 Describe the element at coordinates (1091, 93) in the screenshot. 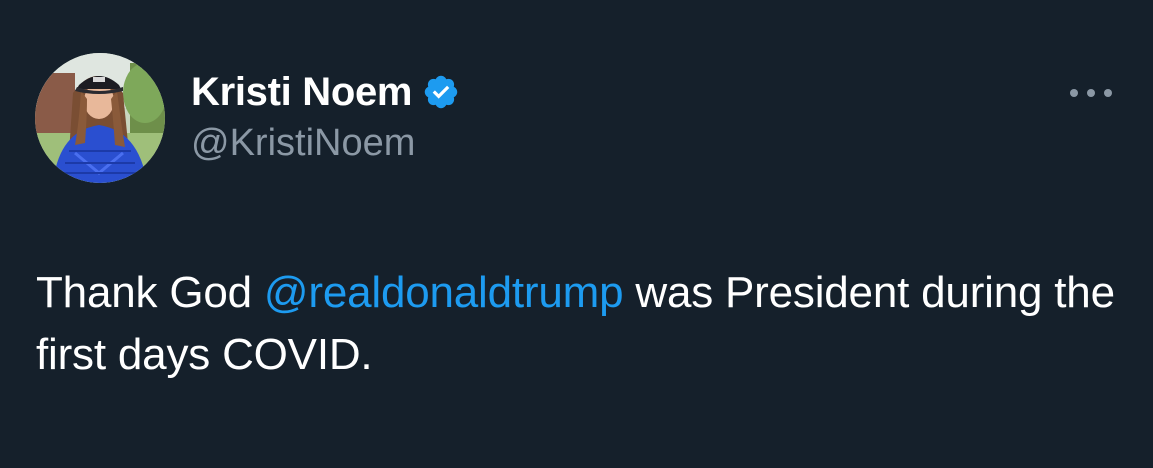

I see `more-horizontal-icon` at that location.